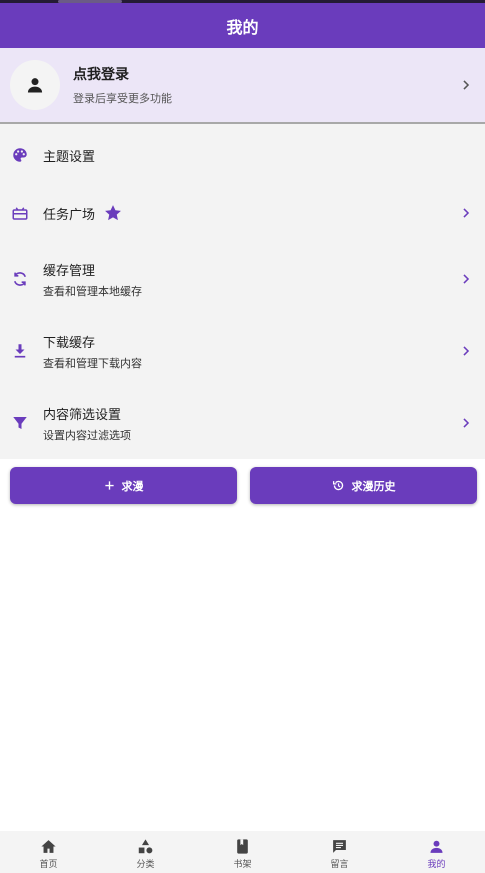 The image size is (485, 873). What do you see at coordinates (436, 865) in the screenshot?
I see `nav-label: 我的` at bounding box center [436, 865].